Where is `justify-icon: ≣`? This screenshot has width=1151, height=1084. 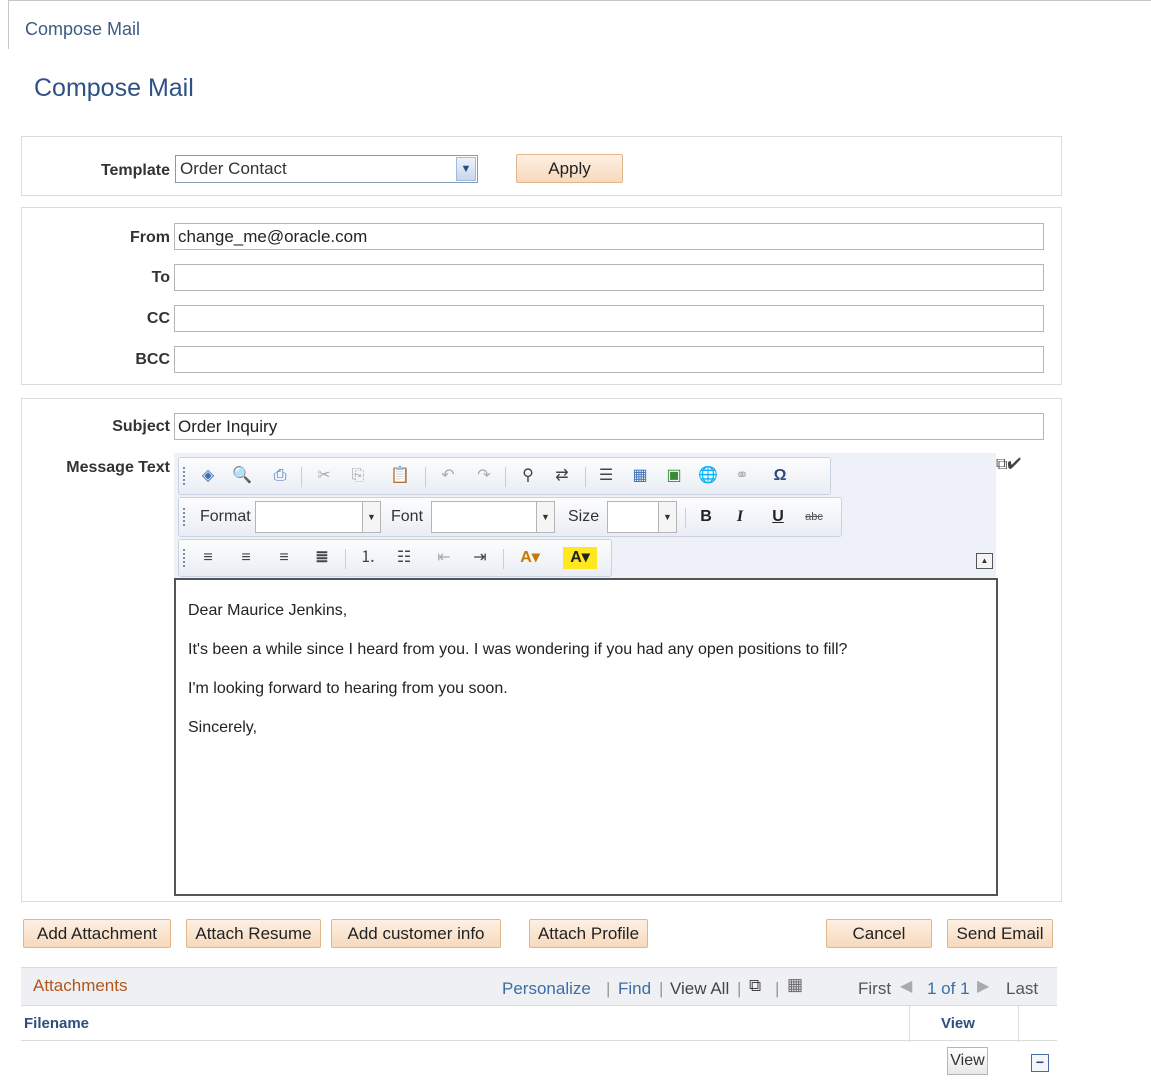
justify-icon: ≣ is located at coordinates (322, 558).